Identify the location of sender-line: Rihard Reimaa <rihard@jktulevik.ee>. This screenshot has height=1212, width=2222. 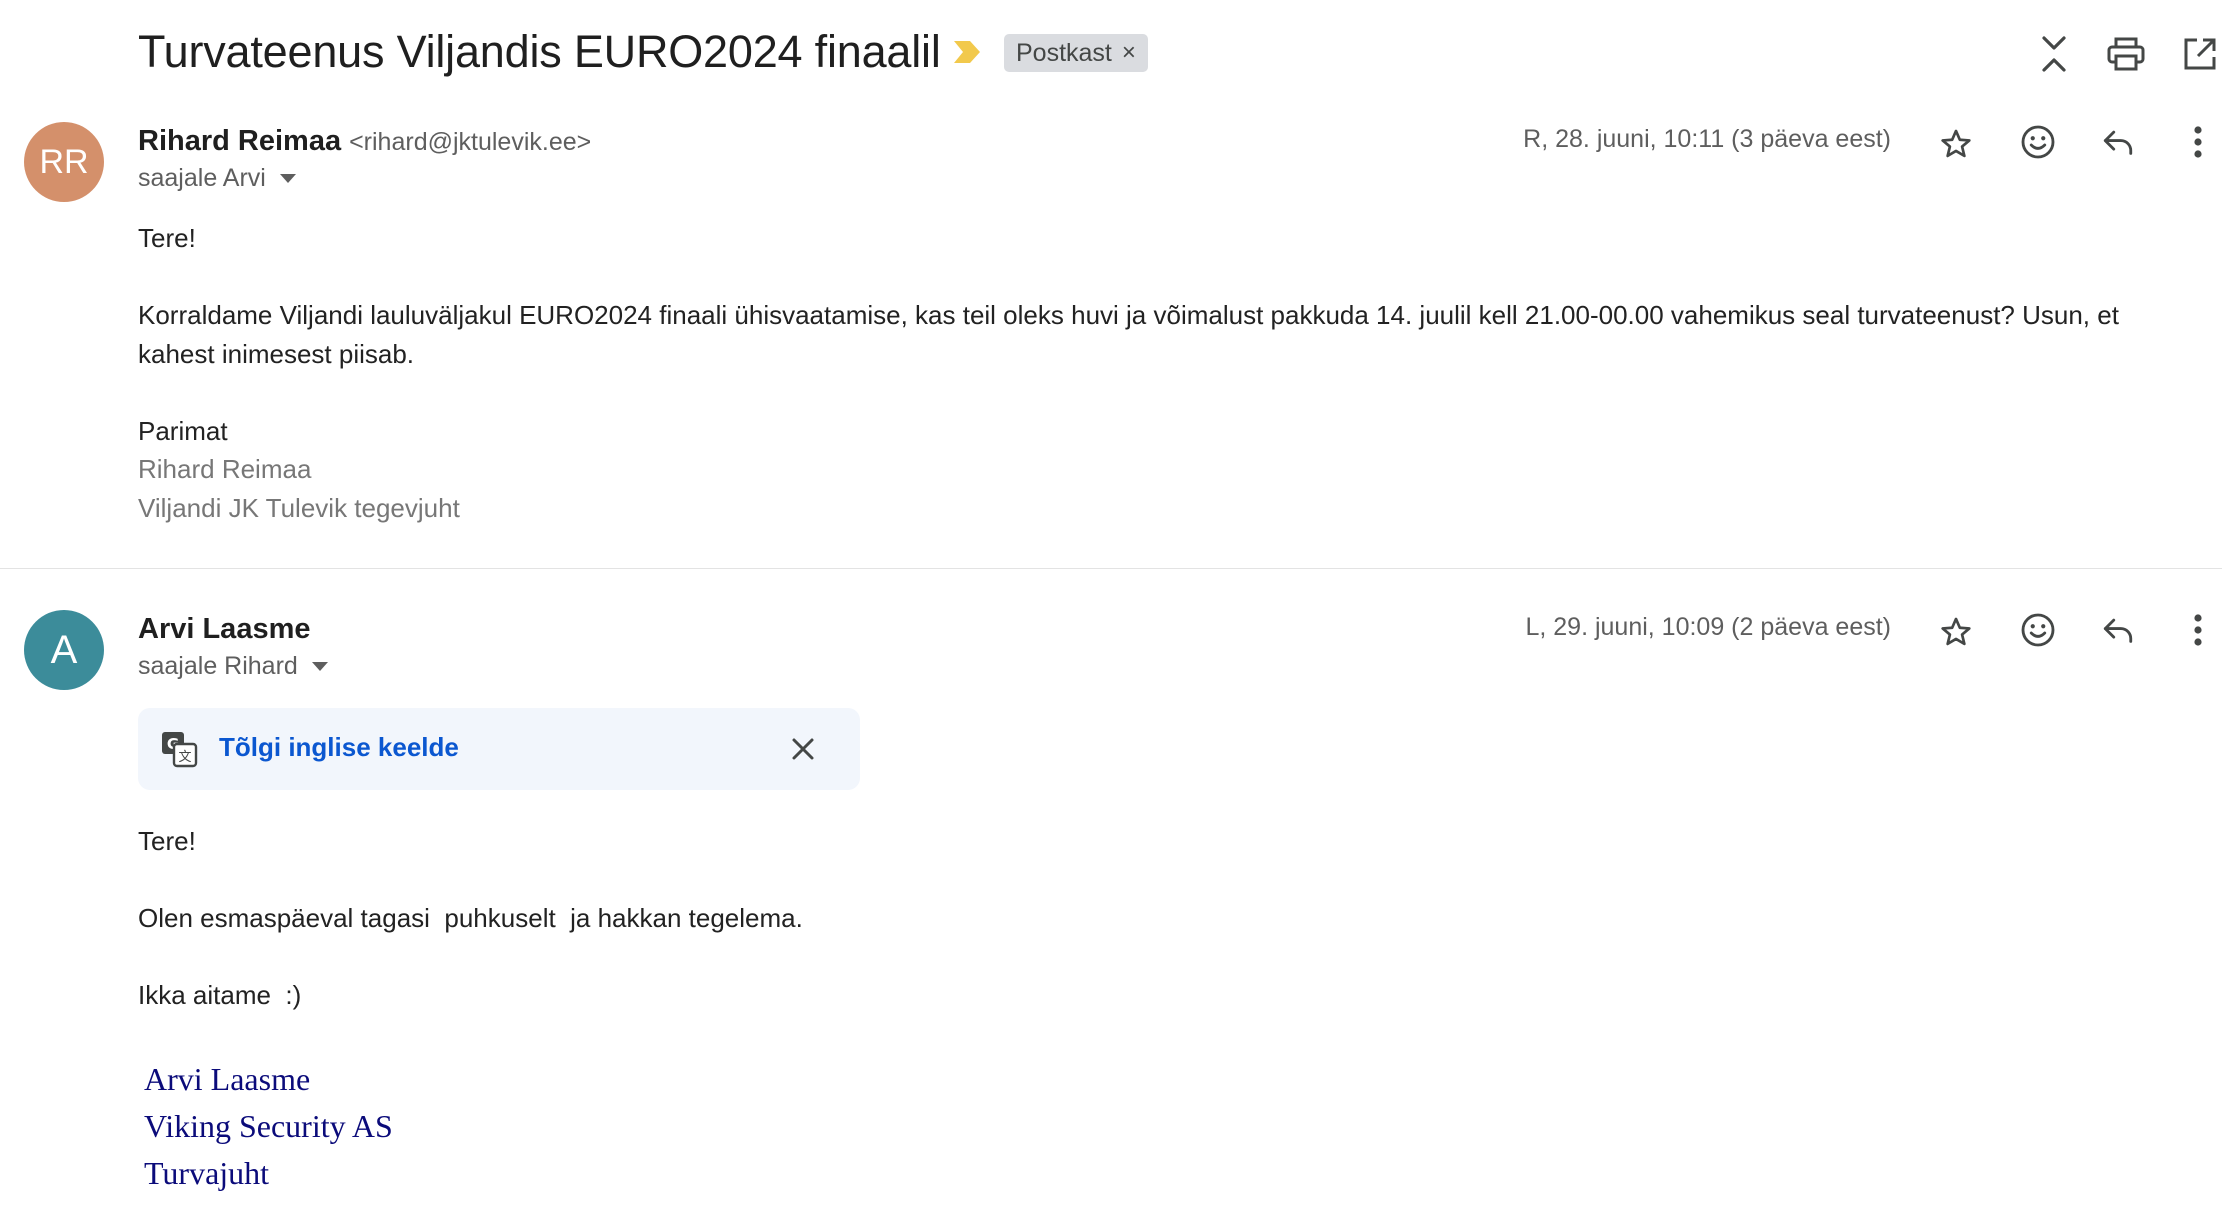
(364, 141).